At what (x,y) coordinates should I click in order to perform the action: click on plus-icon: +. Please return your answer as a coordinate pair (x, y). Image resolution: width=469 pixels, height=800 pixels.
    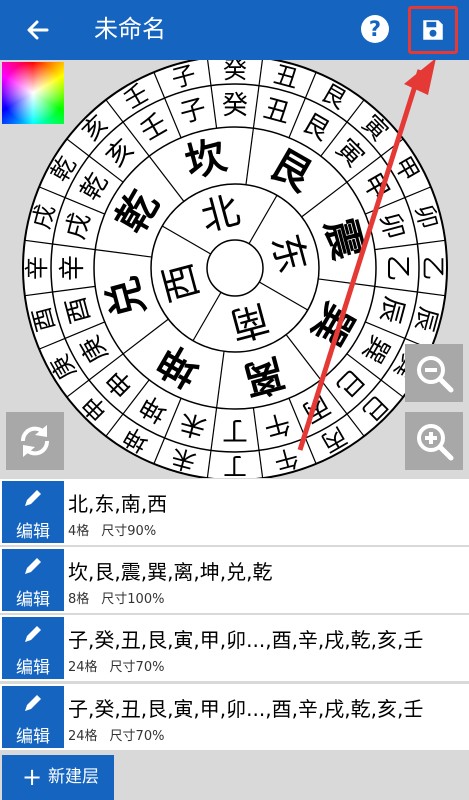
    Looking at the image, I should click on (32, 777).